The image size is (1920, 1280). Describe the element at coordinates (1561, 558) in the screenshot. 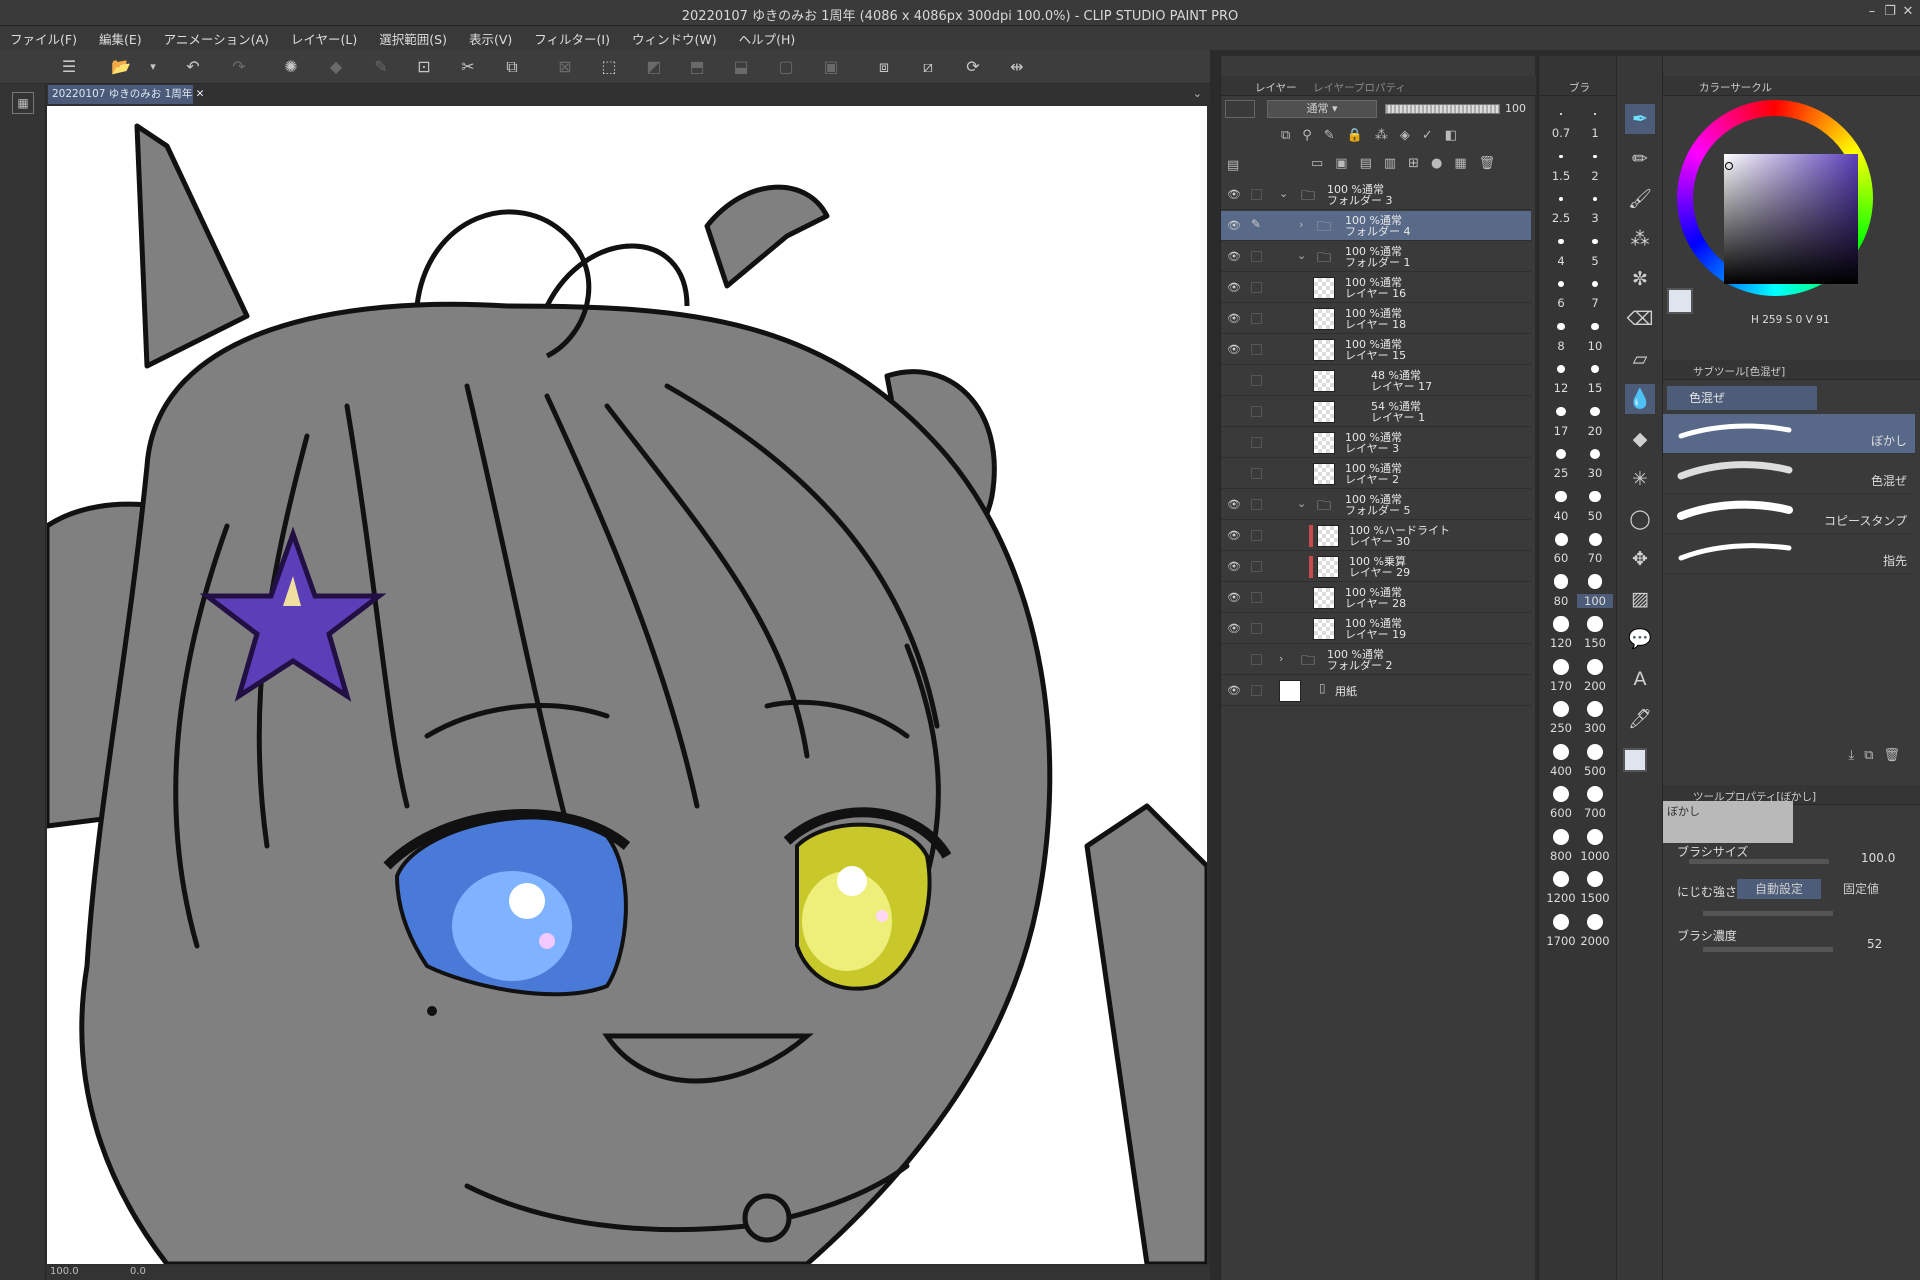

I see `brush-size-label: 60` at that location.